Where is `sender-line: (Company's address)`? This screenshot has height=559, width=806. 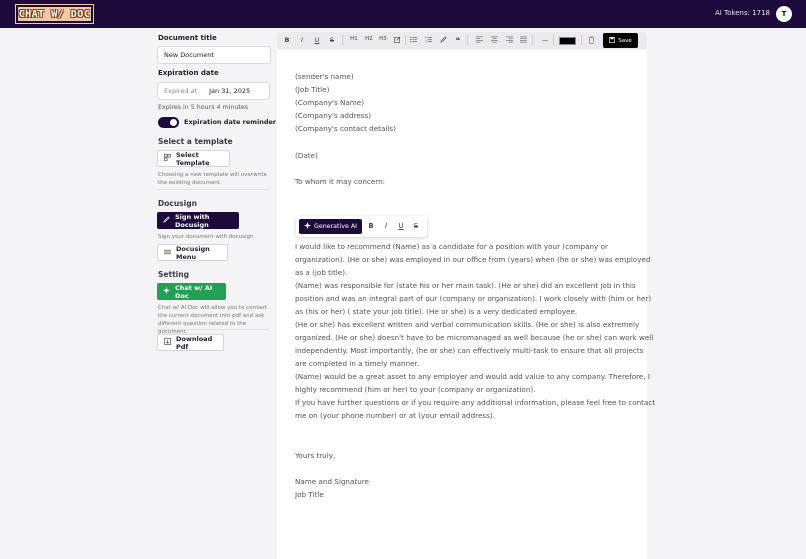 sender-line: (Company's address) is located at coordinates (333, 115).